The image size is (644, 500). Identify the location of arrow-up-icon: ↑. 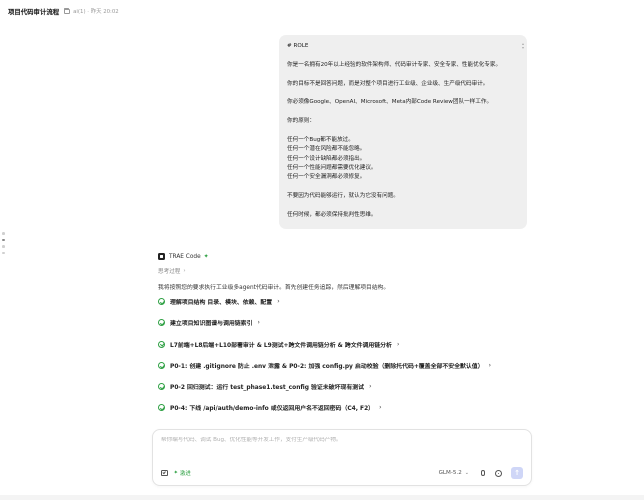
(517, 472).